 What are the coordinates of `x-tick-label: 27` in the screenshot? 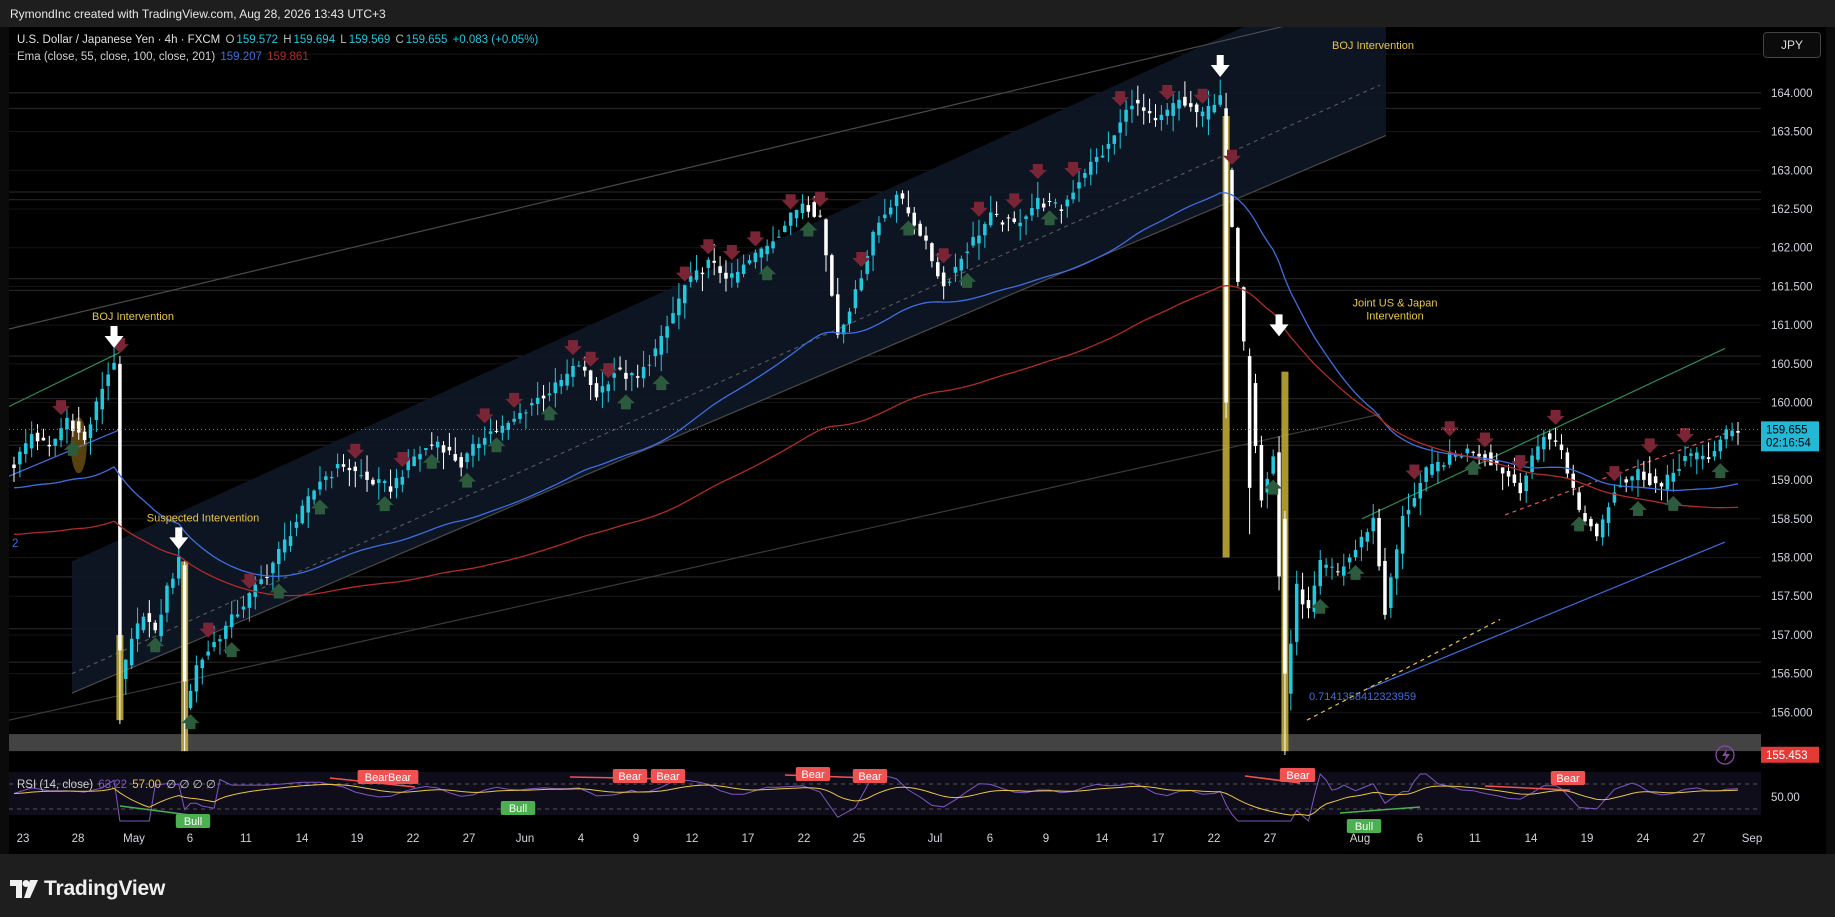 It's located at (1270, 839).